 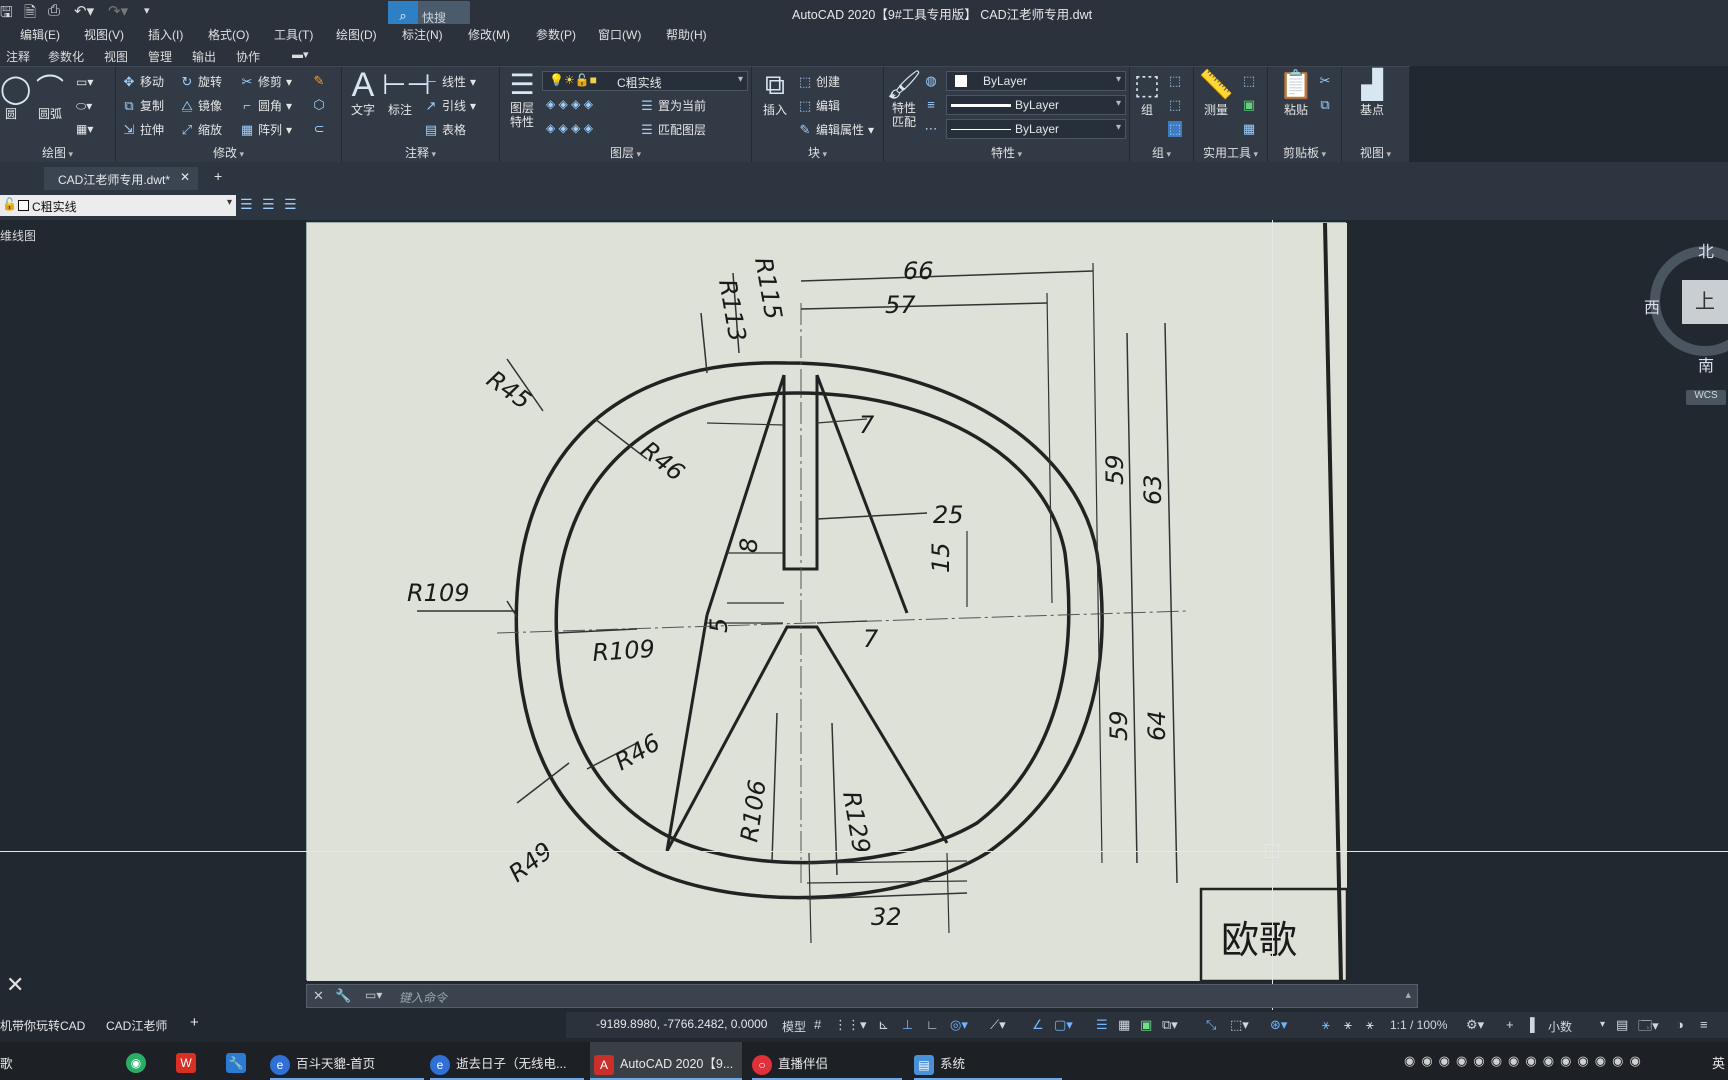 What do you see at coordinates (836, 129) in the screenshot?
I see `edit-attributes-button: ✎ 编辑属性 ▾` at bounding box center [836, 129].